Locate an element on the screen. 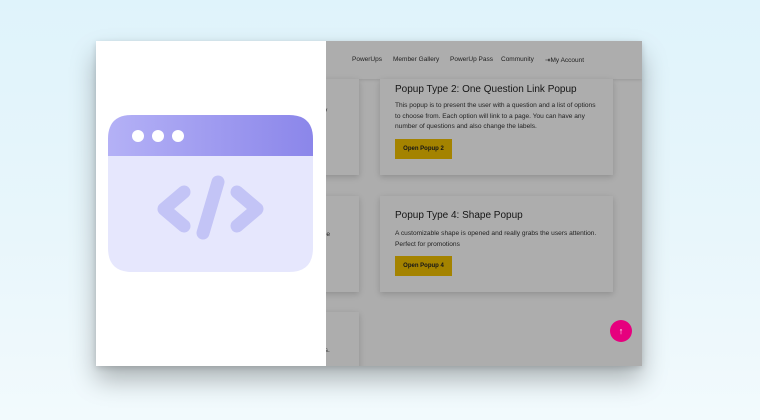  arrow-up-icon: ↑ is located at coordinates (621, 331).